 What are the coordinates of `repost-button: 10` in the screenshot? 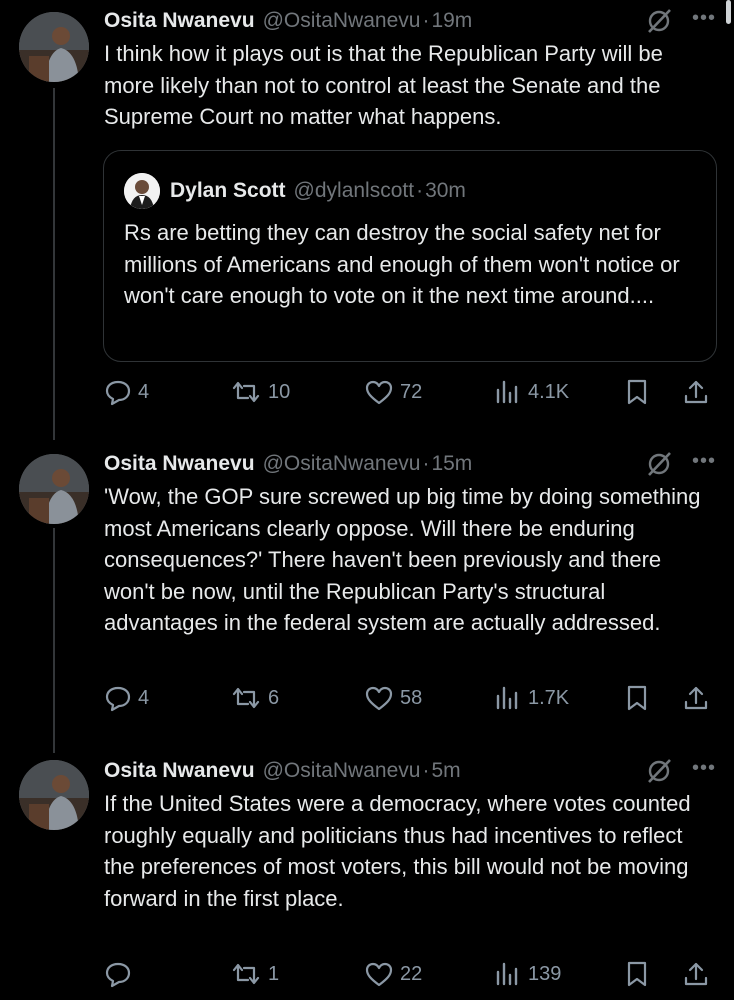 It's located at (260, 392).